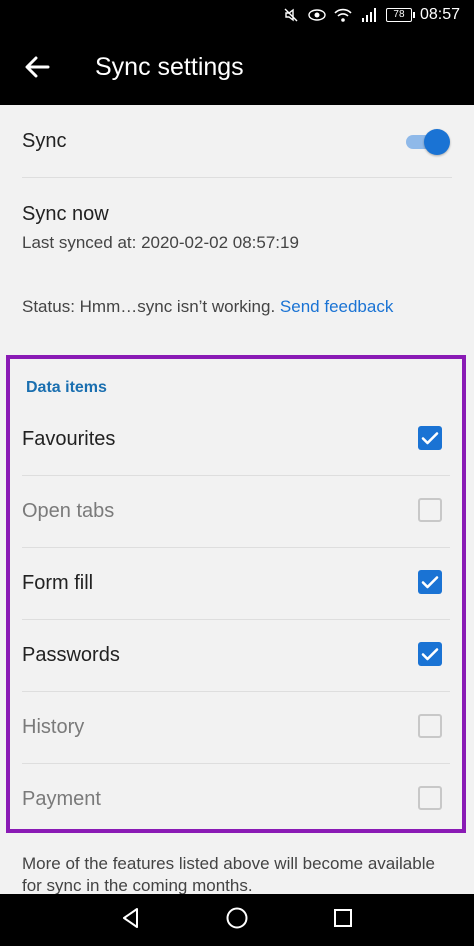  Describe the element at coordinates (400, 15) in the screenshot. I see `battery-indicator: 78` at that location.